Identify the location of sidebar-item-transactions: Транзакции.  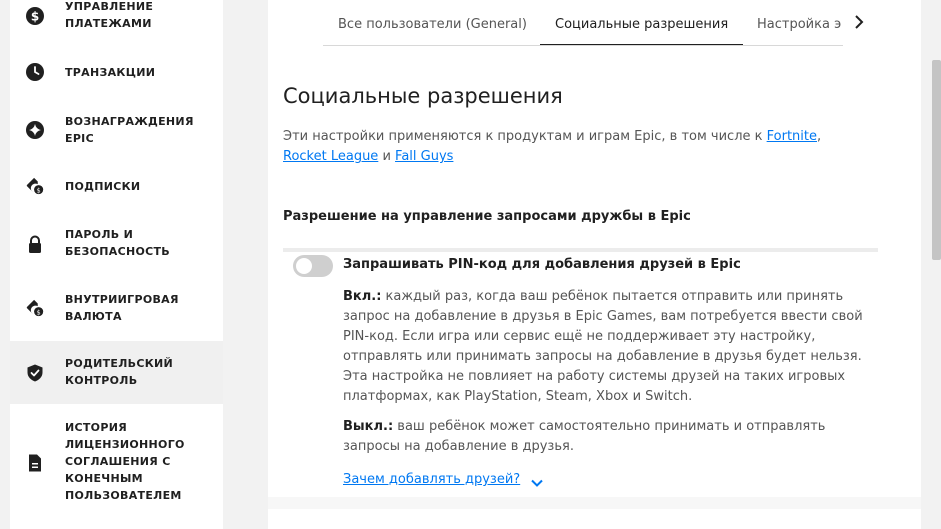
(116, 72).